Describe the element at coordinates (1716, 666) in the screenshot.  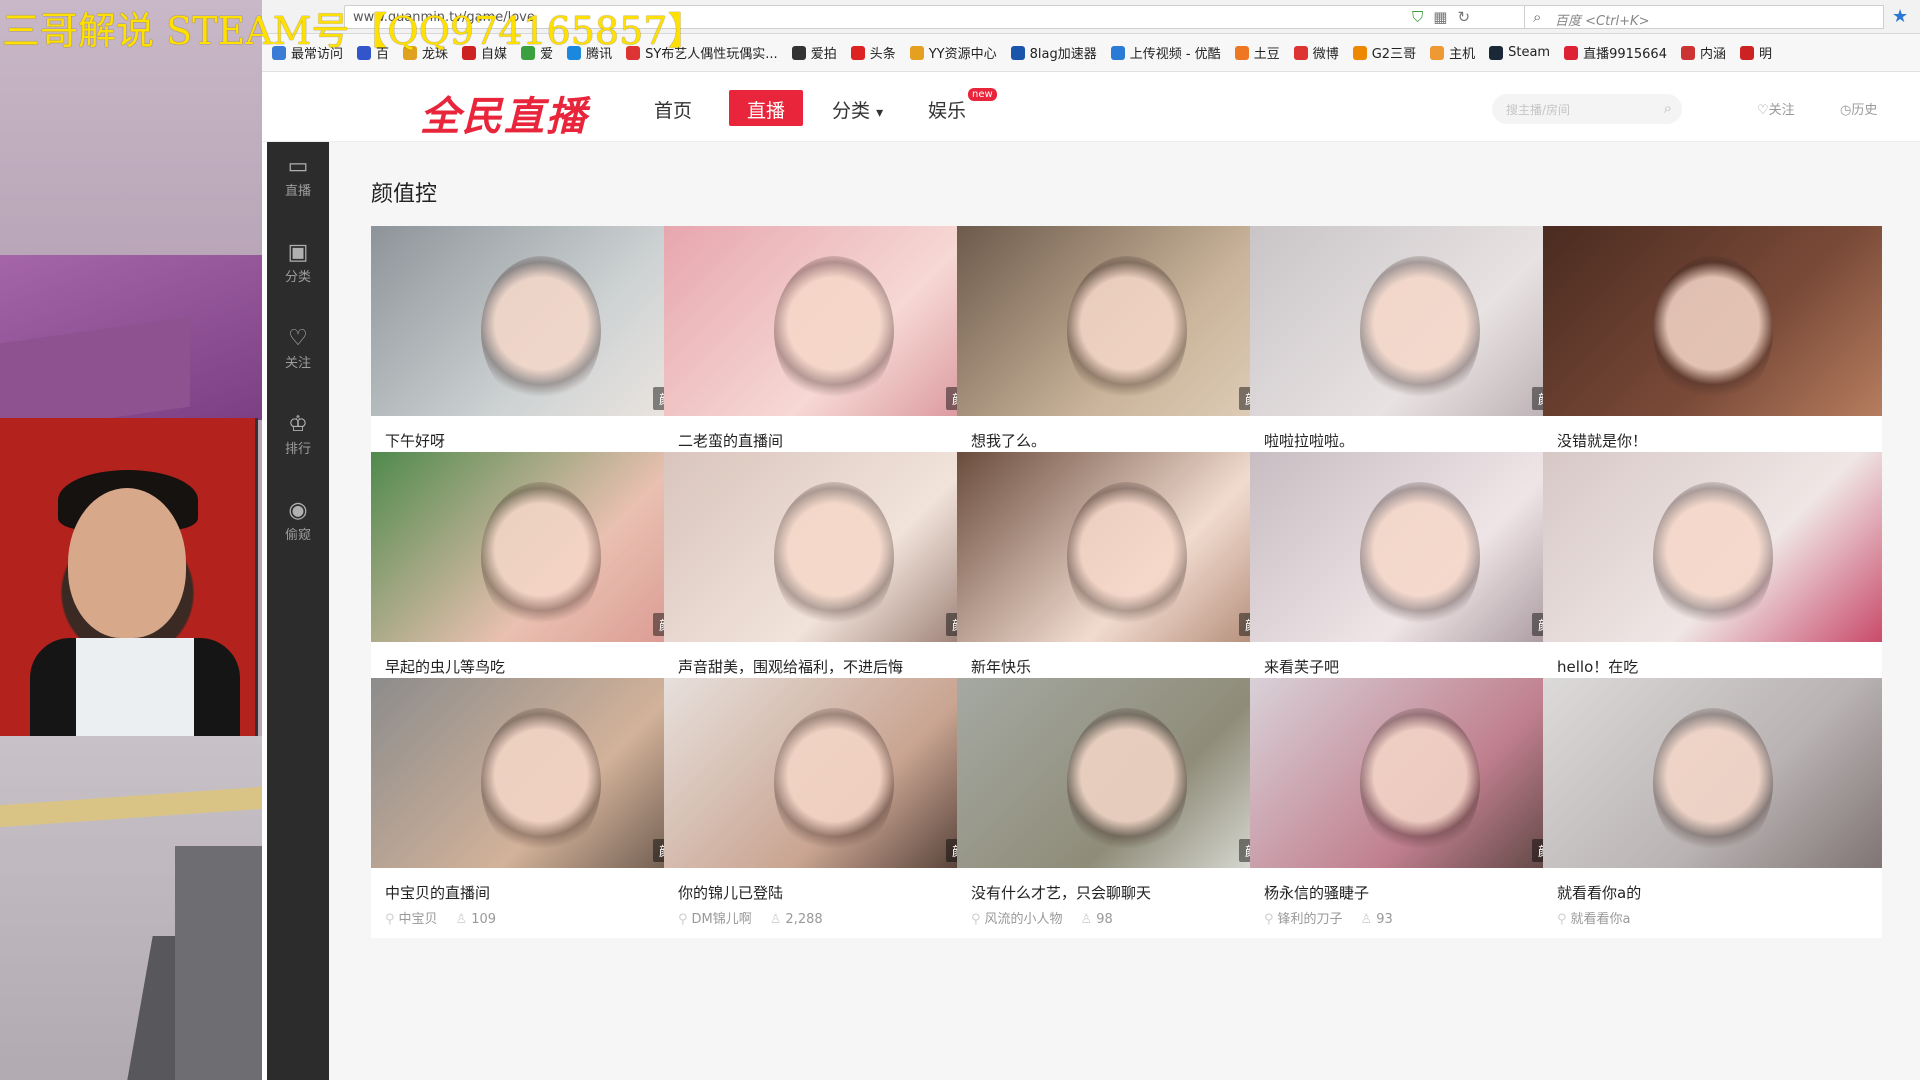
I see `stream-title: hello！在吃` at that location.